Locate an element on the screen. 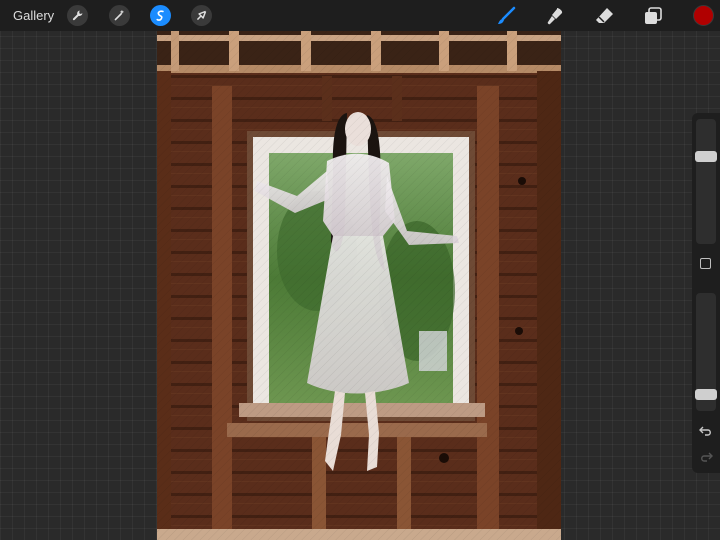 Image resolution: width=720 pixels, height=540 pixels. color-picker-button is located at coordinates (703, 15).